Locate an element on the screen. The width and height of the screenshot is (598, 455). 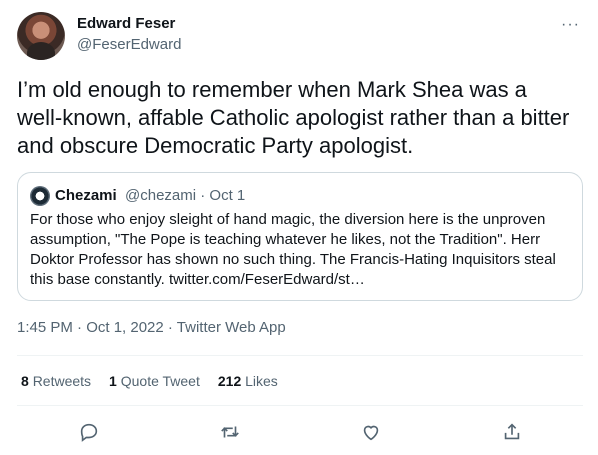
reply-icon is located at coordinates (89, 432).